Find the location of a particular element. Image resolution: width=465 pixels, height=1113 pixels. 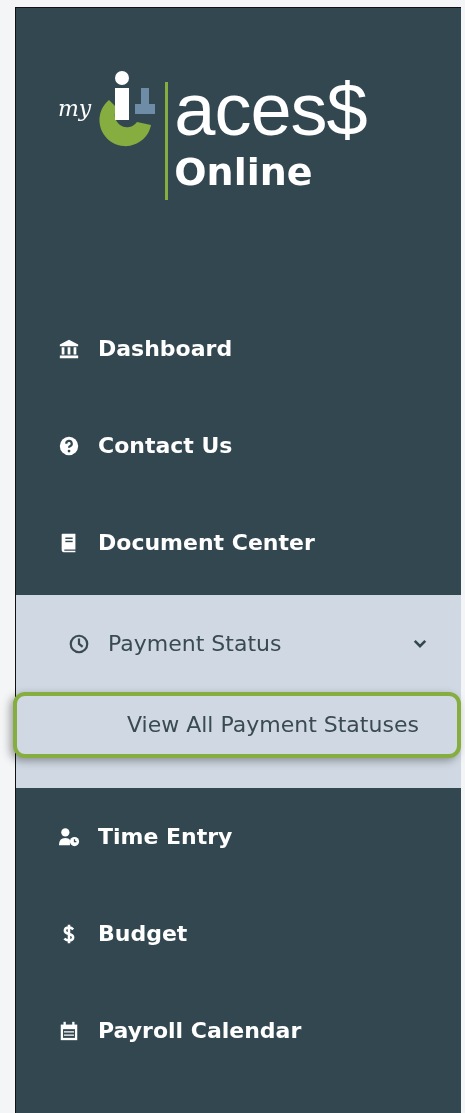

chevron-down-icon is located at coordinates (420, 643).